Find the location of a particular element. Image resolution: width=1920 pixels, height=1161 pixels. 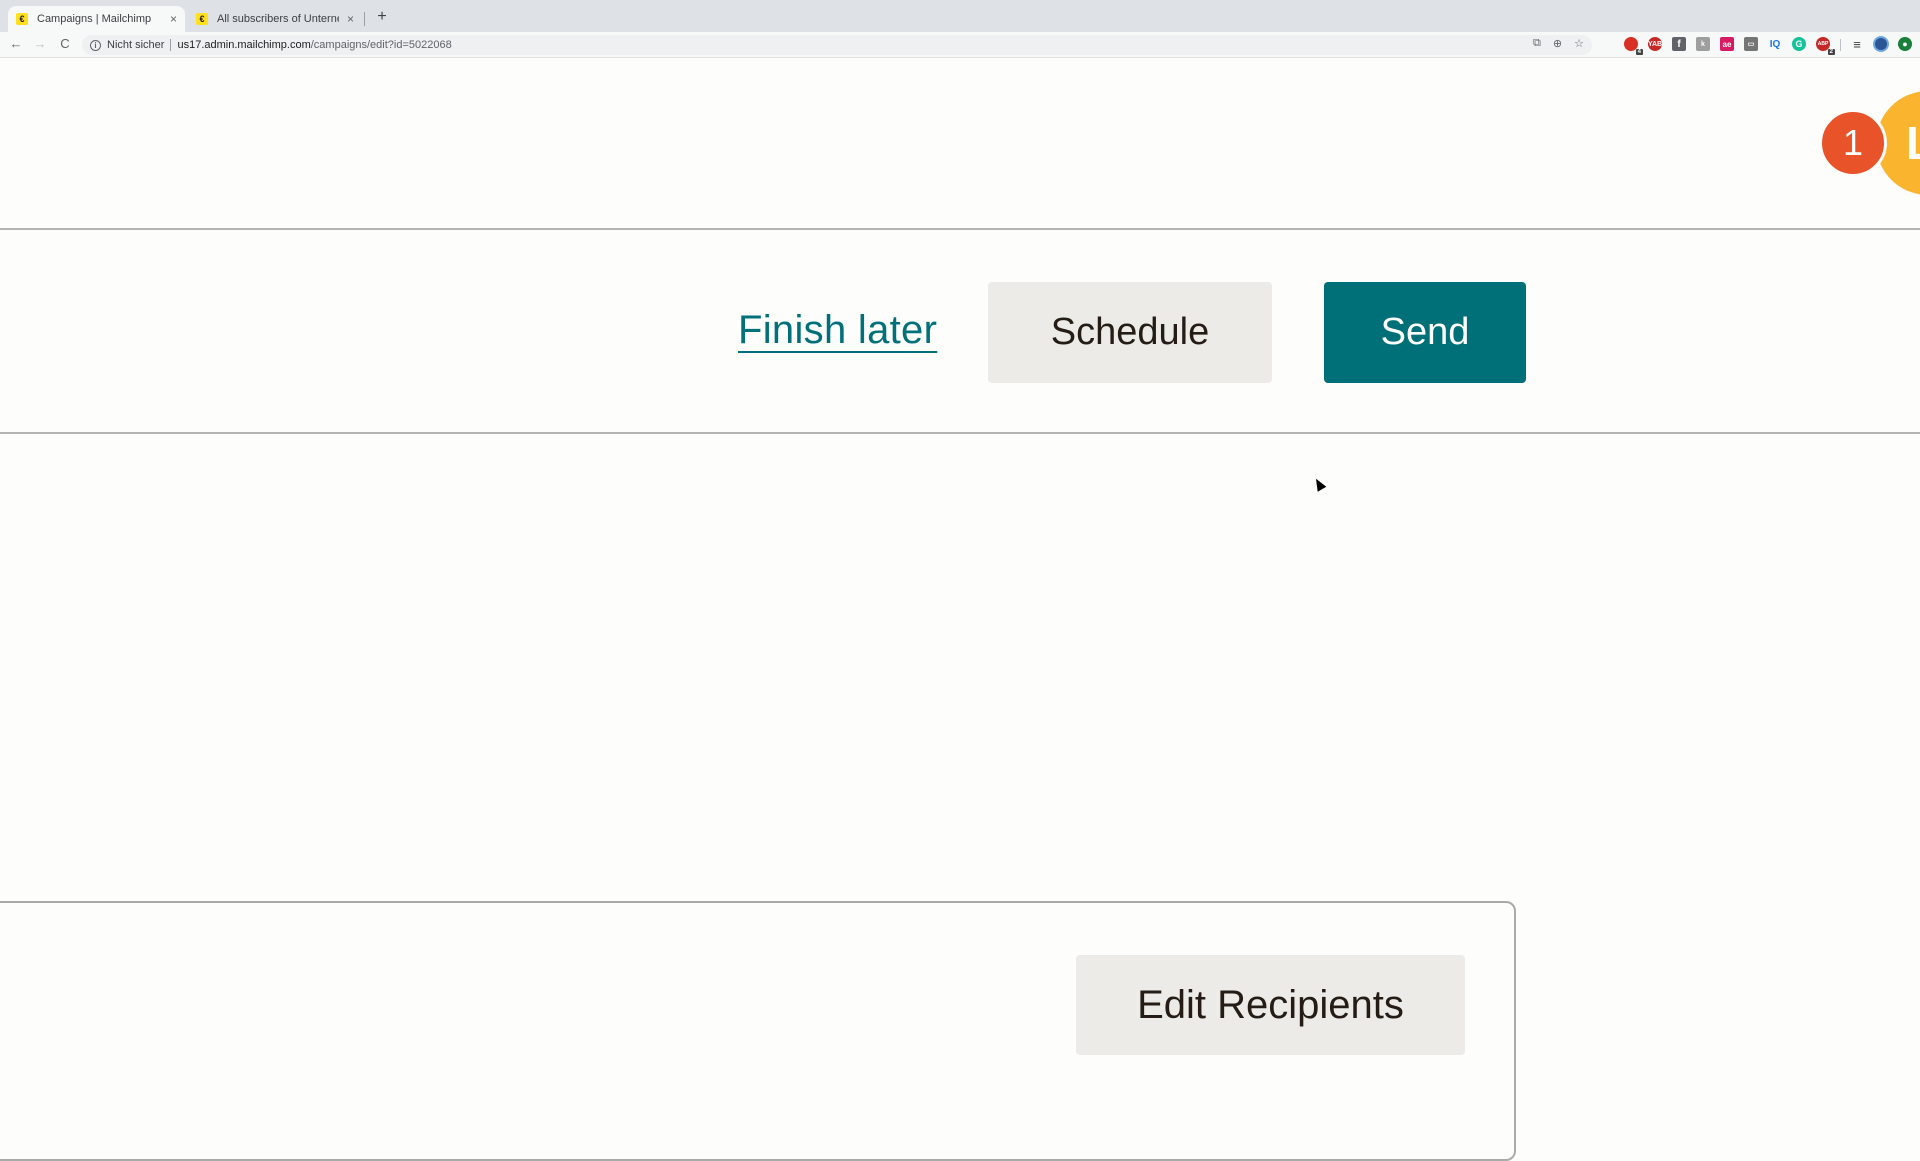

notification-badge: 1 is located at coordinates (1853, 143).